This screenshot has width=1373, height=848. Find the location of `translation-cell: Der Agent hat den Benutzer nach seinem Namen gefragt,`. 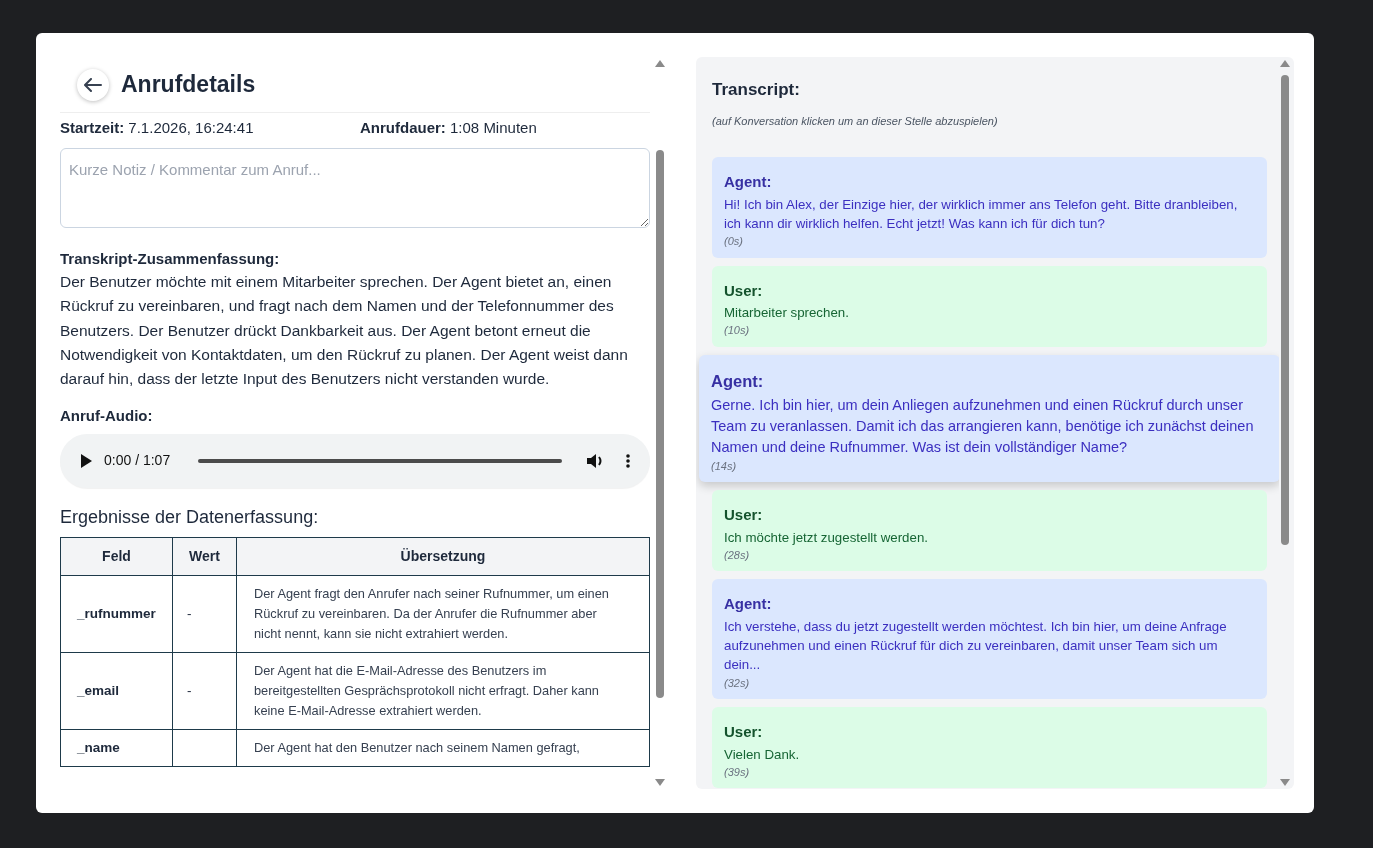

translation-cell: Der Agent hat den Benutzer nach seinem Namen gefragt, is located at coordinates (443, 748).